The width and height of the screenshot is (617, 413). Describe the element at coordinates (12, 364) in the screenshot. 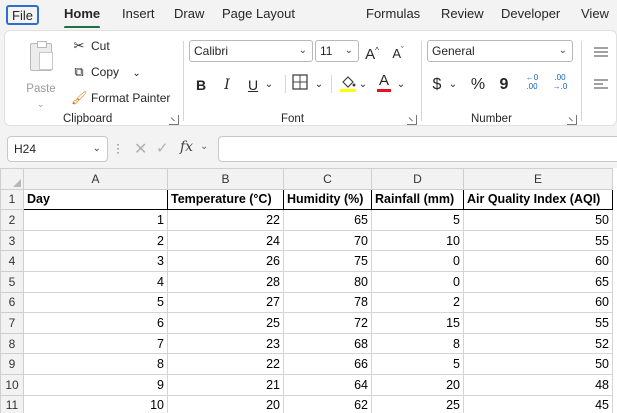

I see `row-header: 9` at that location.